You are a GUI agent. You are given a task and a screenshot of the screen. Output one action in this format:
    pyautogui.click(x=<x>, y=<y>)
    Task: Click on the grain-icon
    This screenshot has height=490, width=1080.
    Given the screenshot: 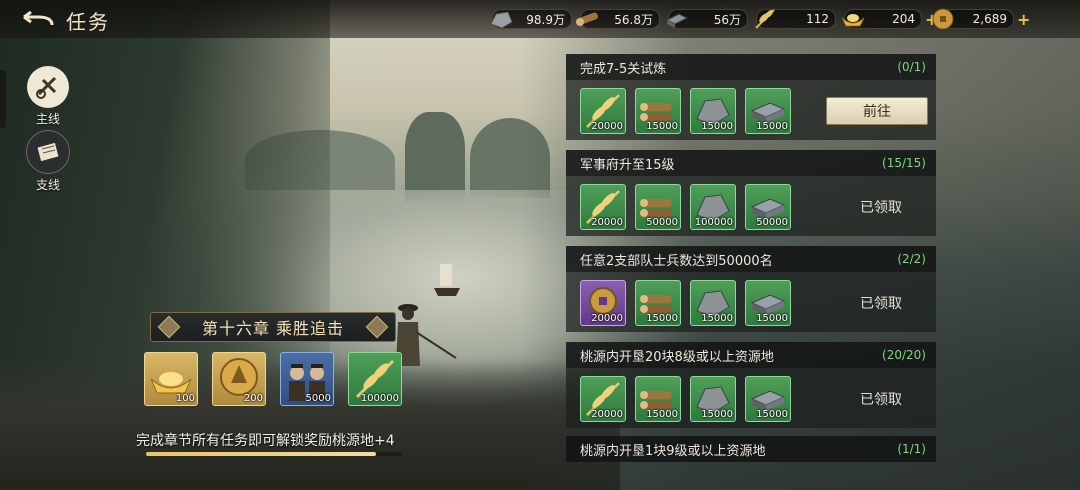 What is the action you would take?
    pyautogui.click(x=765, y=19)
    